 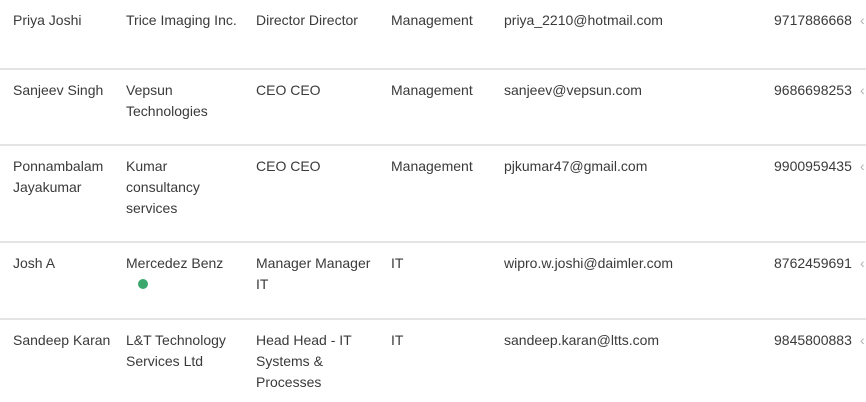 I want to click on contact-company: L&T Technology Services Ltd, so click(x=176, y=350).